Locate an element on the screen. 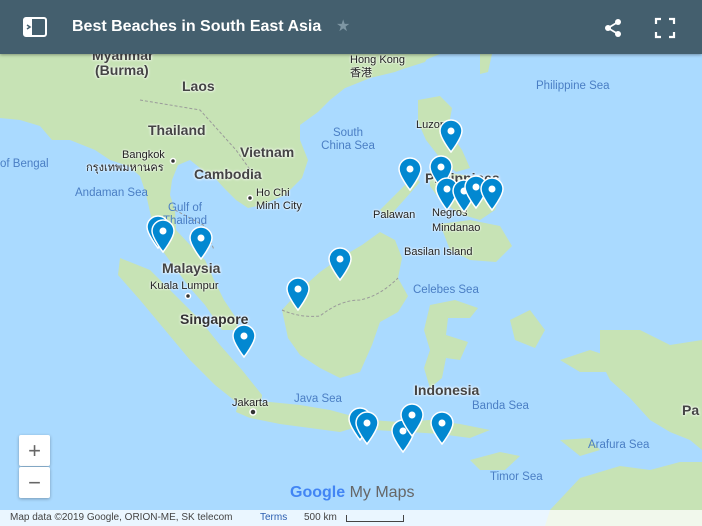 The image size is (702, 526). google-logo: Google is located at coordinates (318, 492).